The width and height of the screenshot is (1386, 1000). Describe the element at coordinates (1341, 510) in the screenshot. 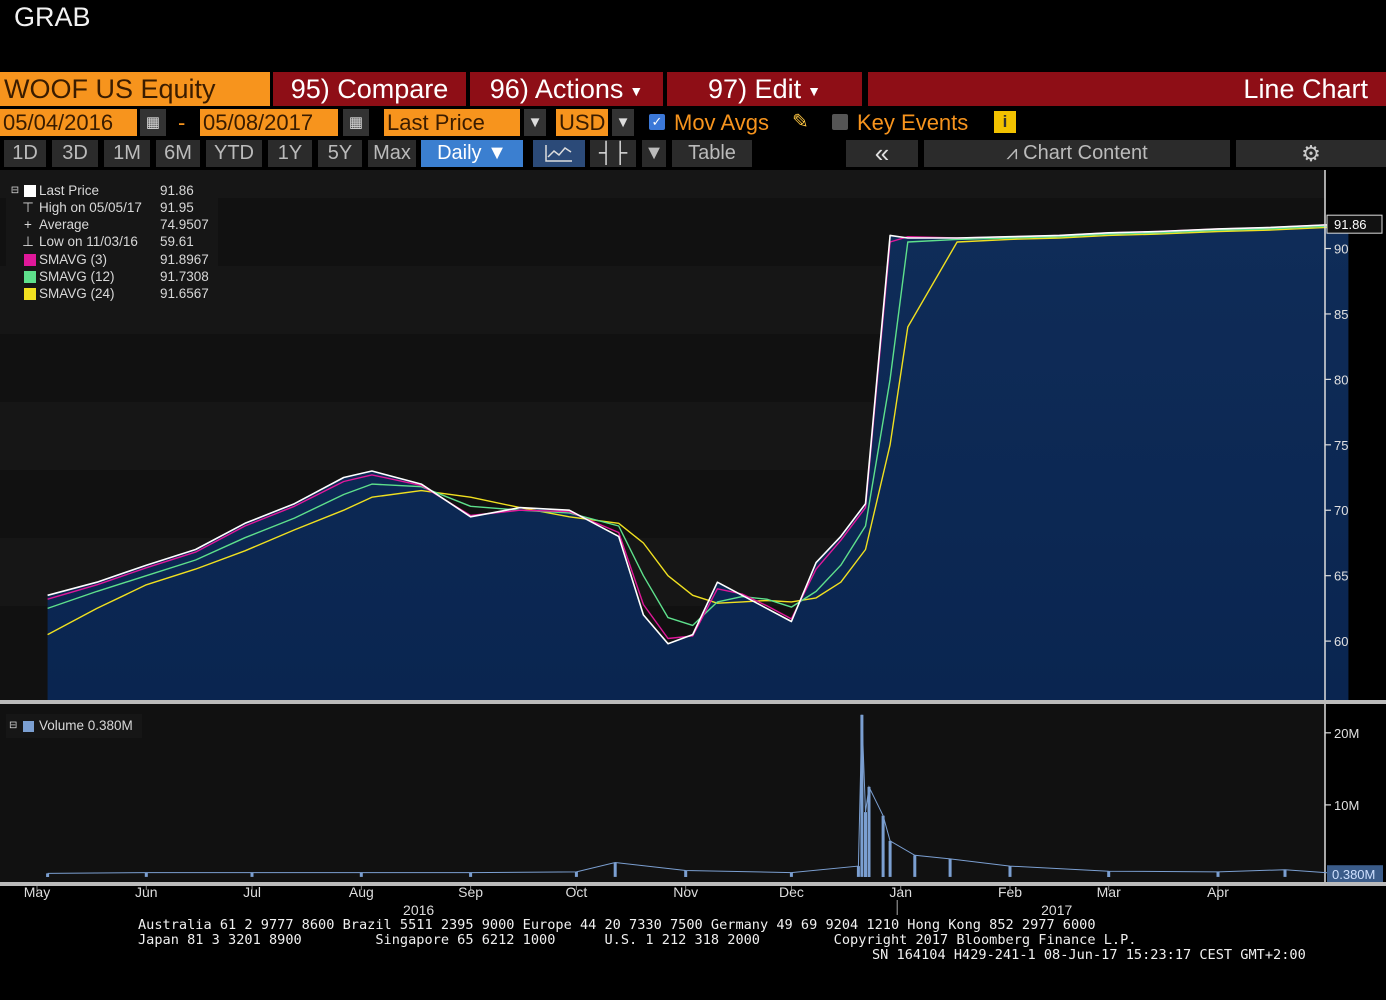

I see `price-tick-label: 70` at that location.